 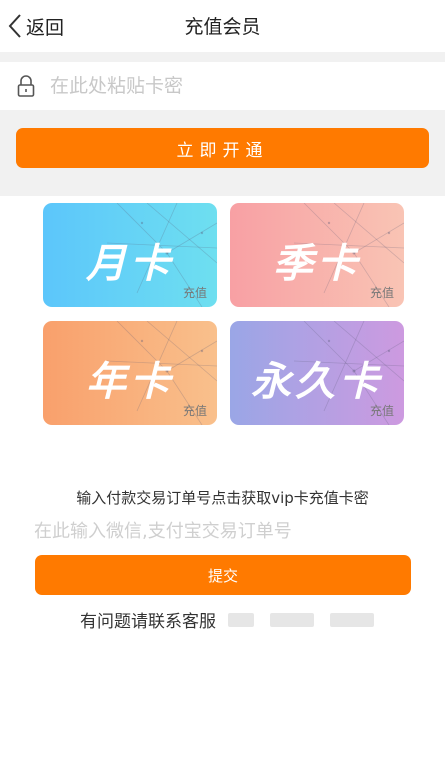 I want to click on page-title: 充值会员, so click(x=222, y=27).